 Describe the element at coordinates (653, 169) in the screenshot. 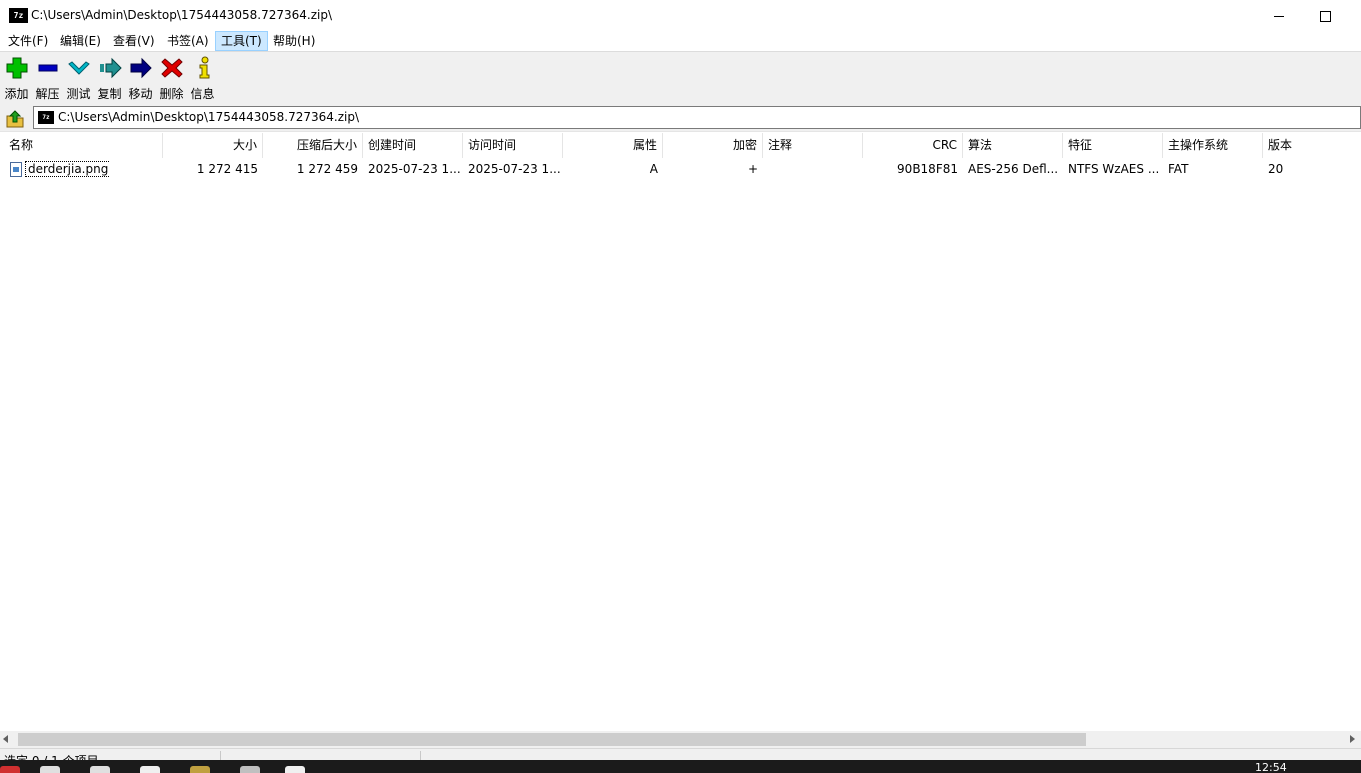

I see `row-attributes: A` at that location.